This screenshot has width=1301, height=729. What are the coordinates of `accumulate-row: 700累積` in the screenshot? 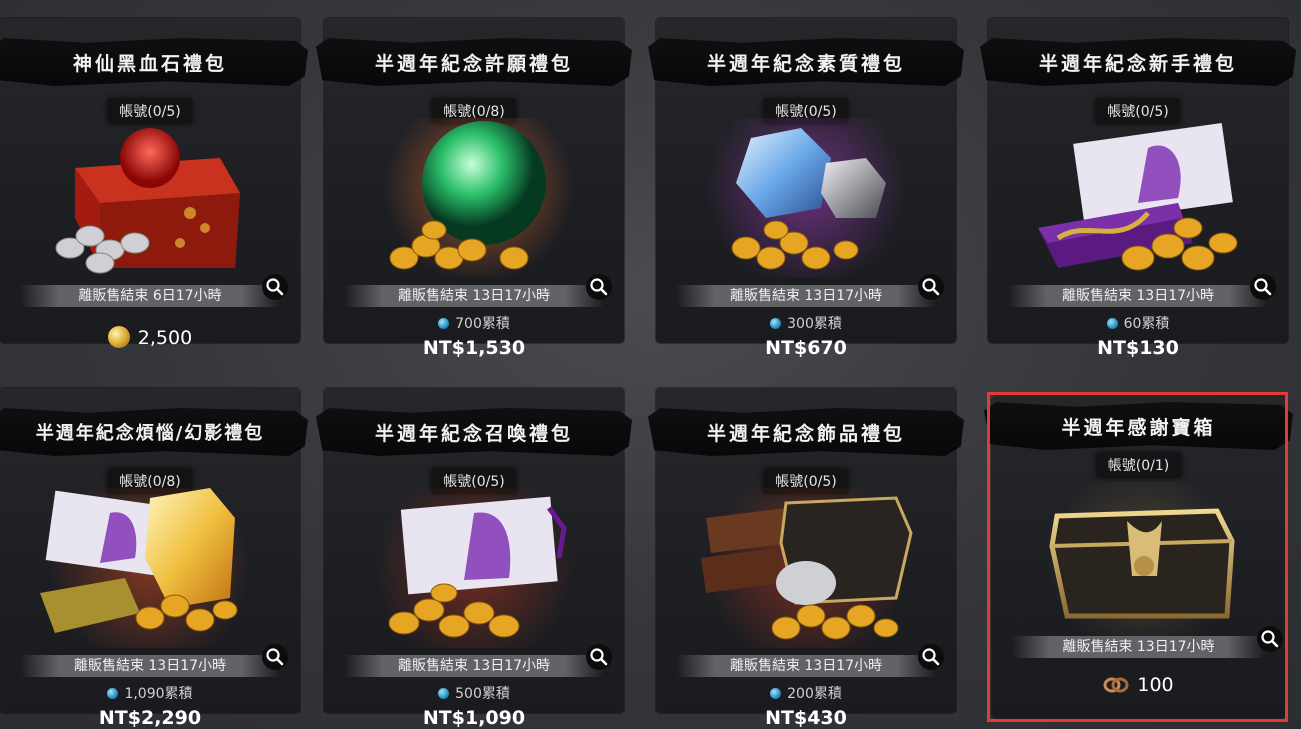 It's located at (474, 323).